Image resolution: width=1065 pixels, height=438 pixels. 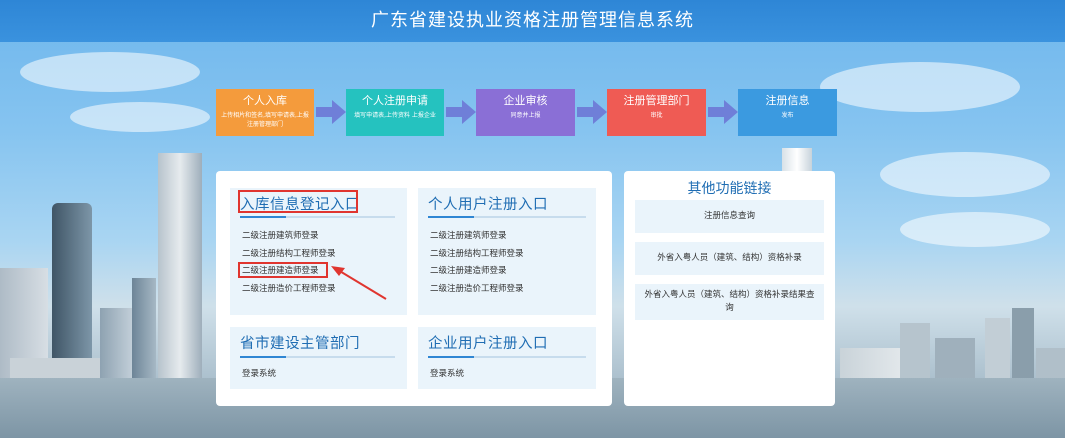 I want to click on pointer-arrow-icon, so click(x=359, y=283).